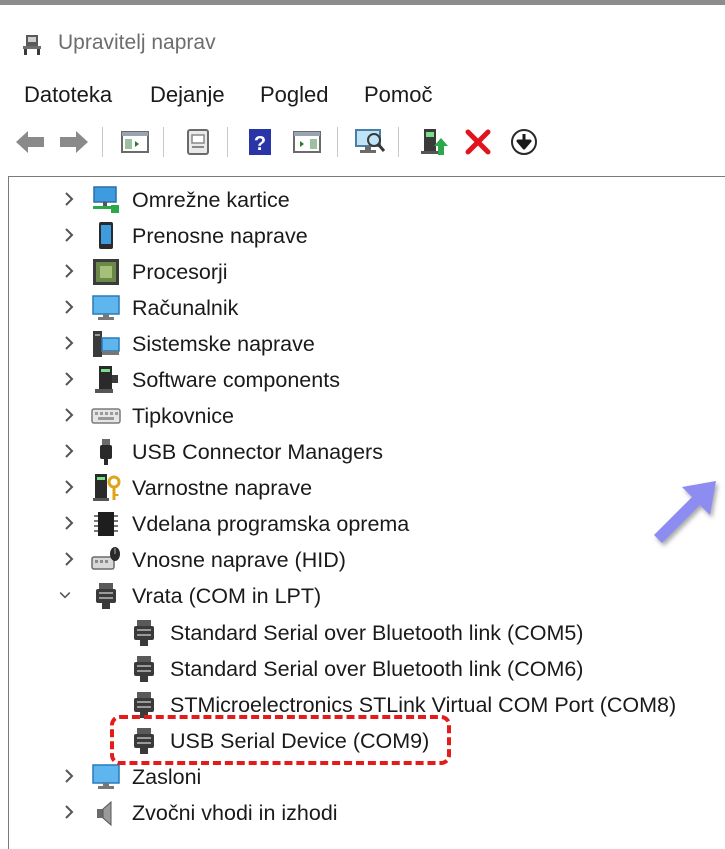 Image resolution: width=725 pixels, height=849 pixels. What do you see at coordinates (106, 524) in the screenshot?
I see `firmware-icon` at bounding box center [106, 524].